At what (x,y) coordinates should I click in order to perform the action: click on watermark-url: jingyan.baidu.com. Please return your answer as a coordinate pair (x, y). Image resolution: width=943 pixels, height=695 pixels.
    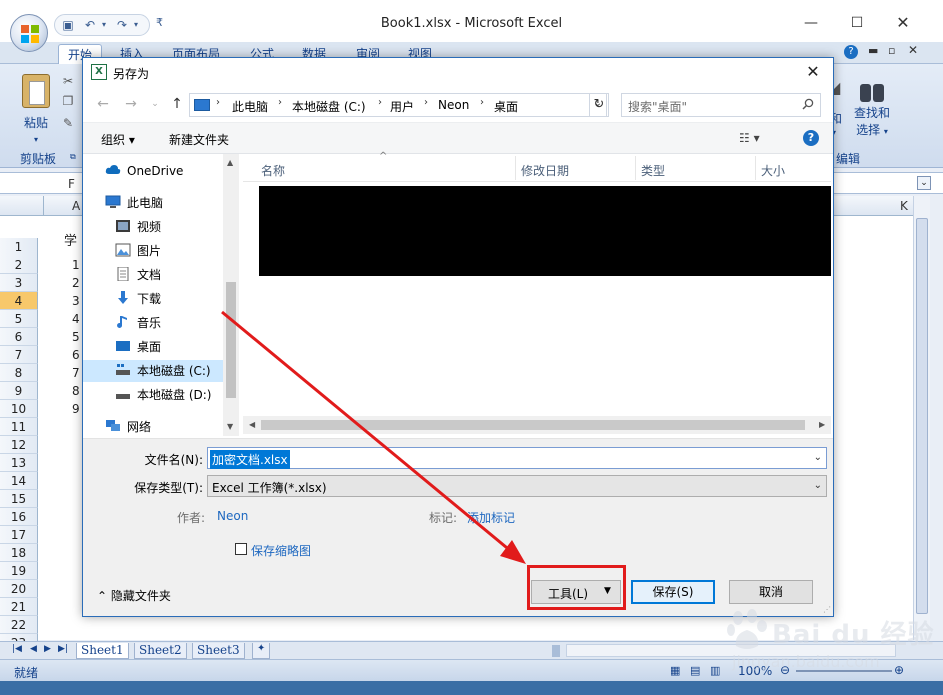
    Looking at the image, I should click on (806, 661).